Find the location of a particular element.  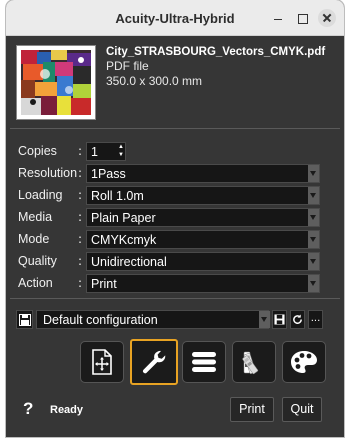

configuration-value: Default configuration is located at coordinates (100, 320).